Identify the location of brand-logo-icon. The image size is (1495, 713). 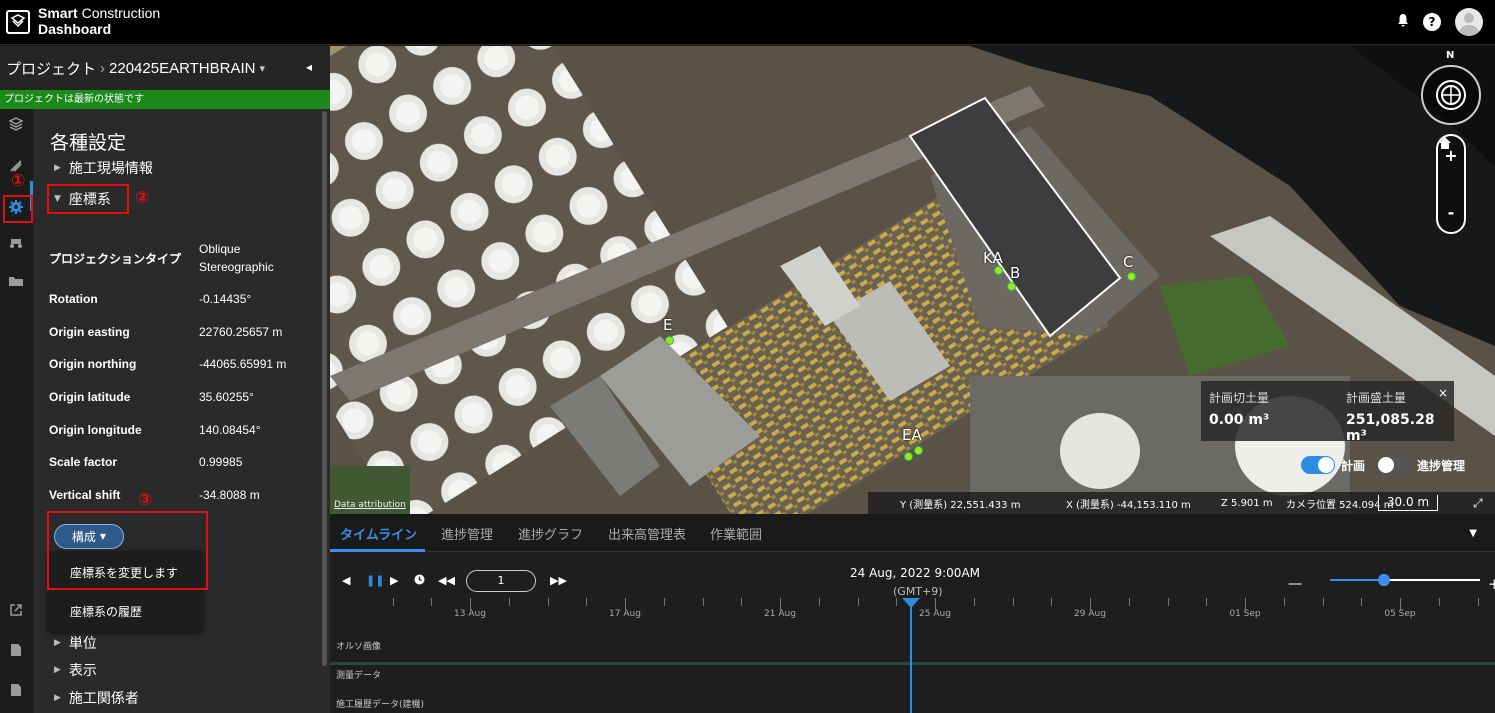
(18, 22).